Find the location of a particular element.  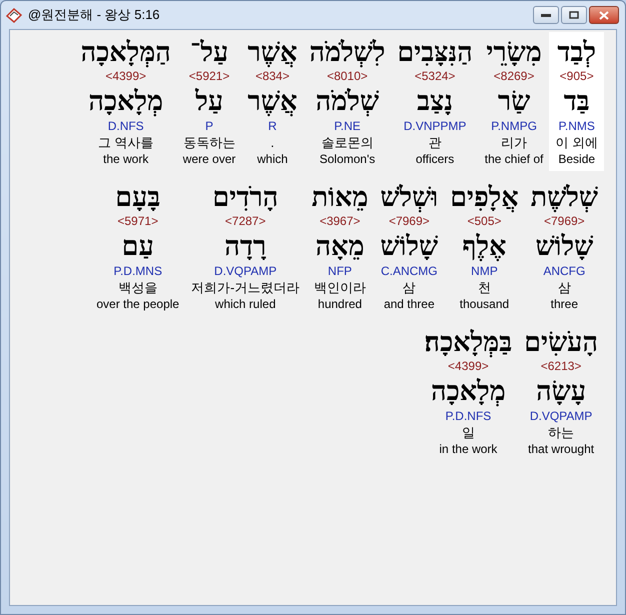

parse-code: P.D.NFS is located at coordinates (468, 416).